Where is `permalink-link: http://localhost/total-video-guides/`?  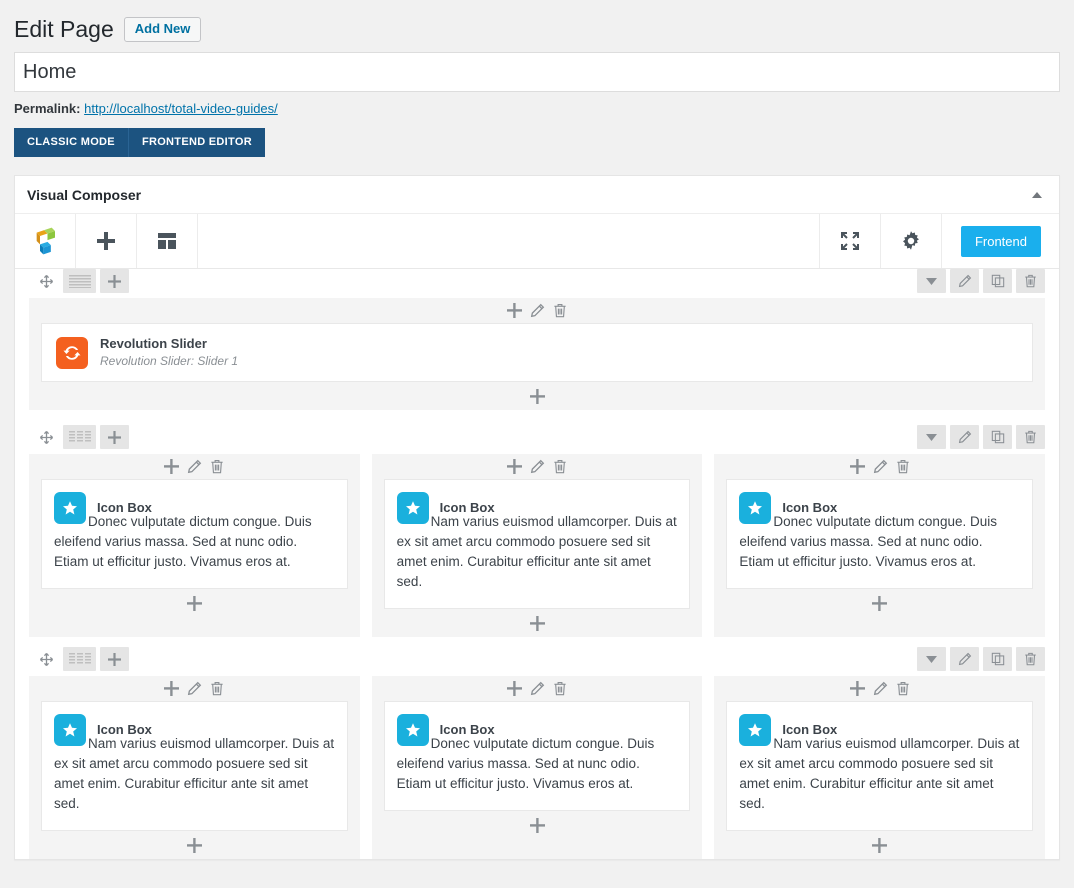
permalink-link: http://localhost/total-video-guides/ is located at coordinates (181, 108).